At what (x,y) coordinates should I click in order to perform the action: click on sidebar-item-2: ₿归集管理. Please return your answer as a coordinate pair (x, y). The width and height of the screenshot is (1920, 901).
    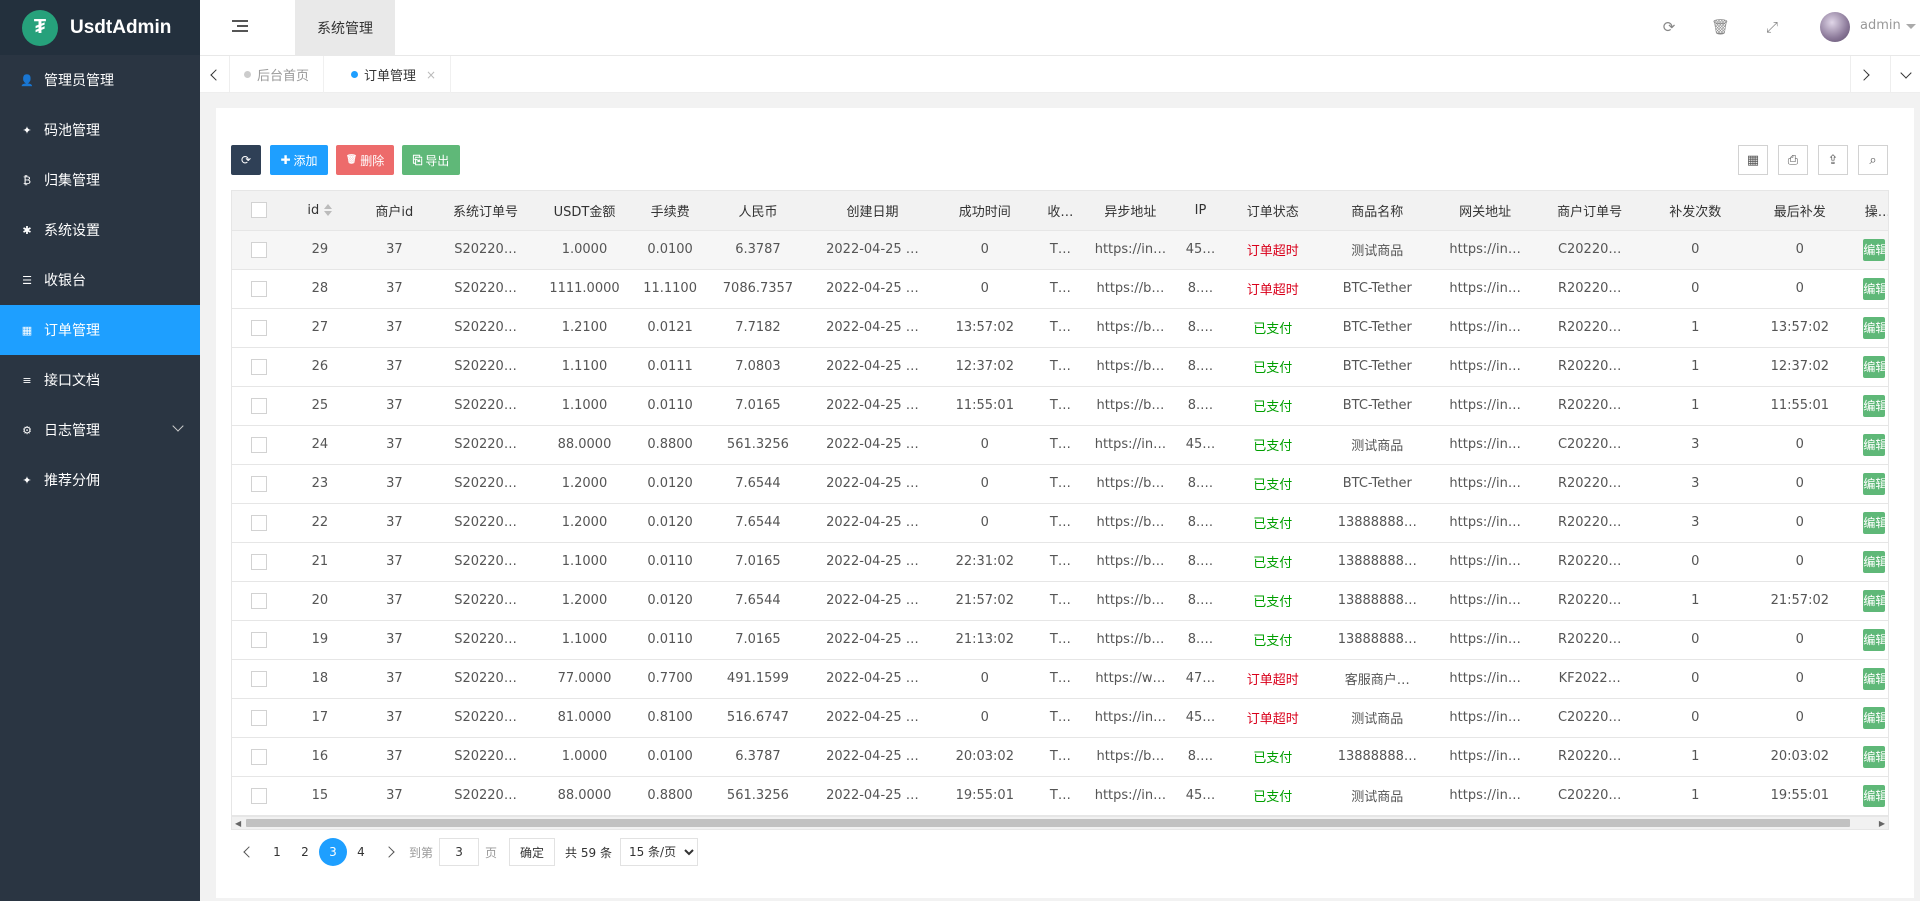
    Looking at the image, I should click on (100, 180).